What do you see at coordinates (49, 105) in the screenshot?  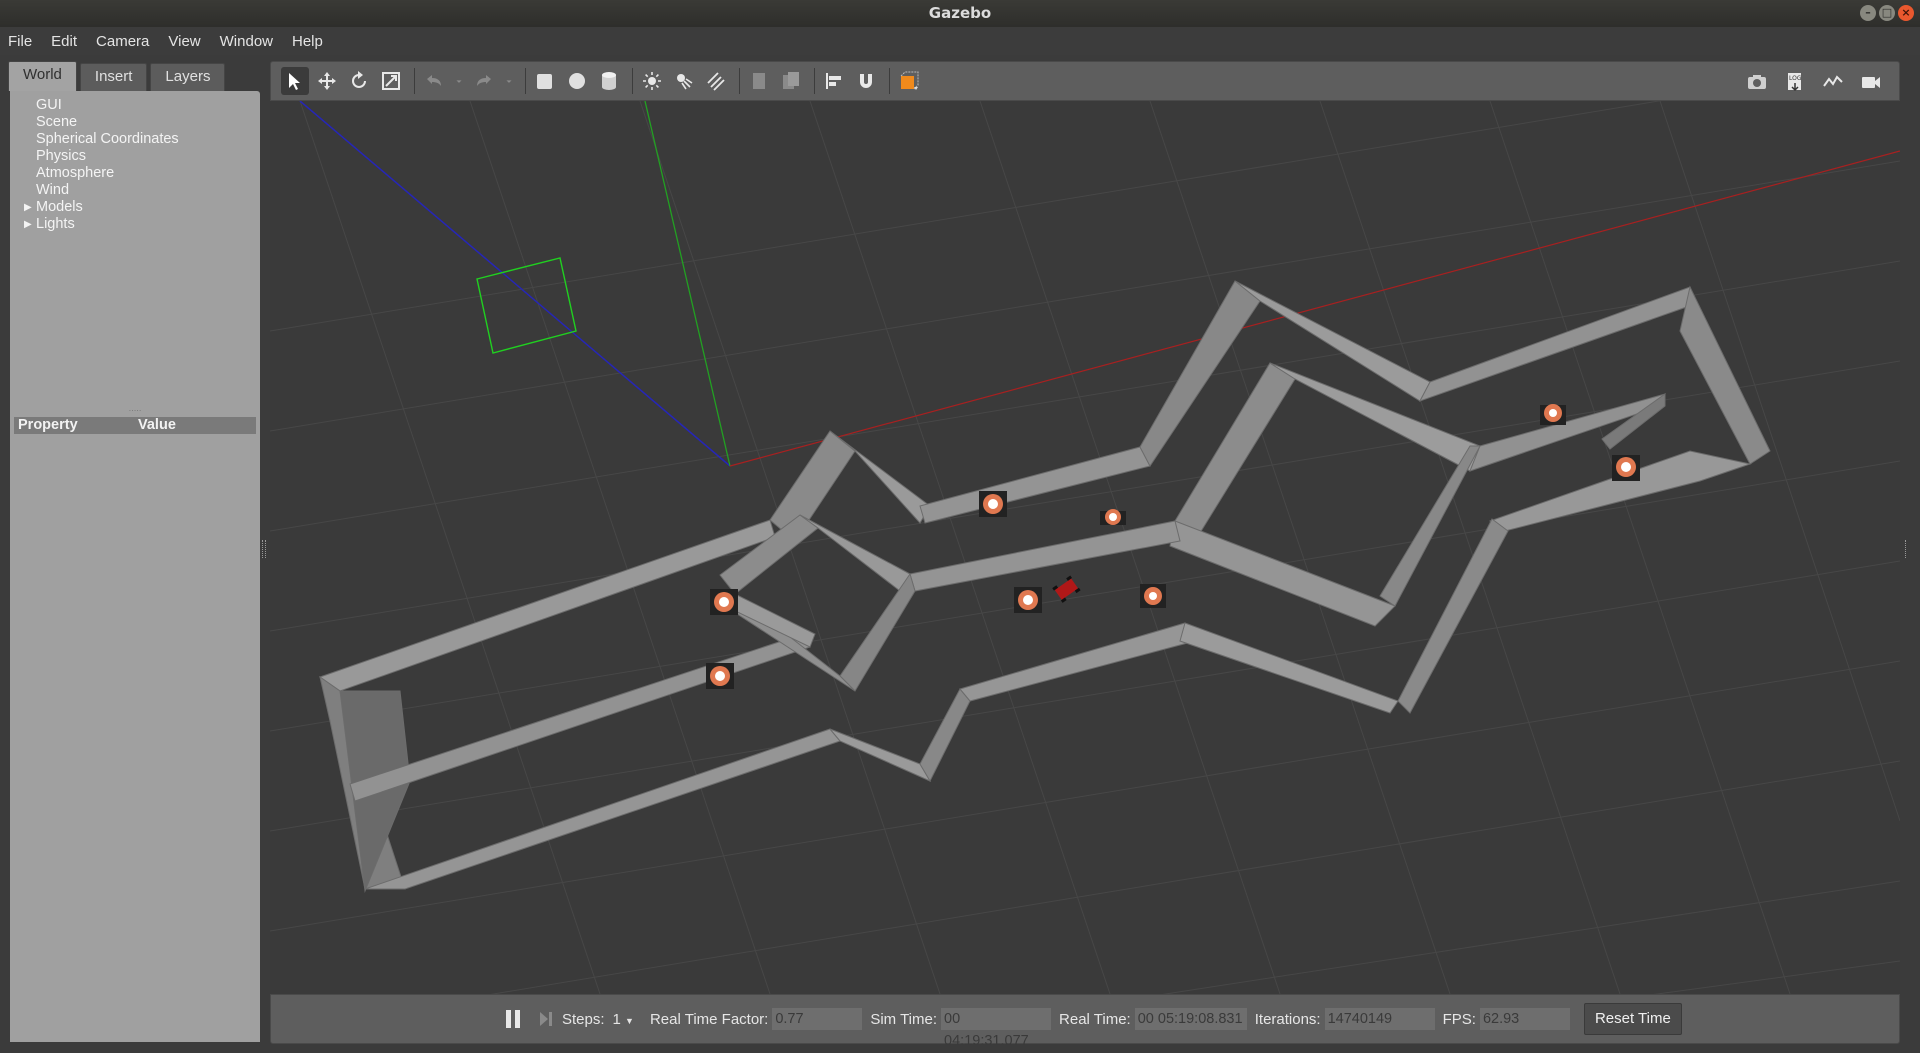 I see `tree-item-label: GUI` at bounding box center [49, 105].